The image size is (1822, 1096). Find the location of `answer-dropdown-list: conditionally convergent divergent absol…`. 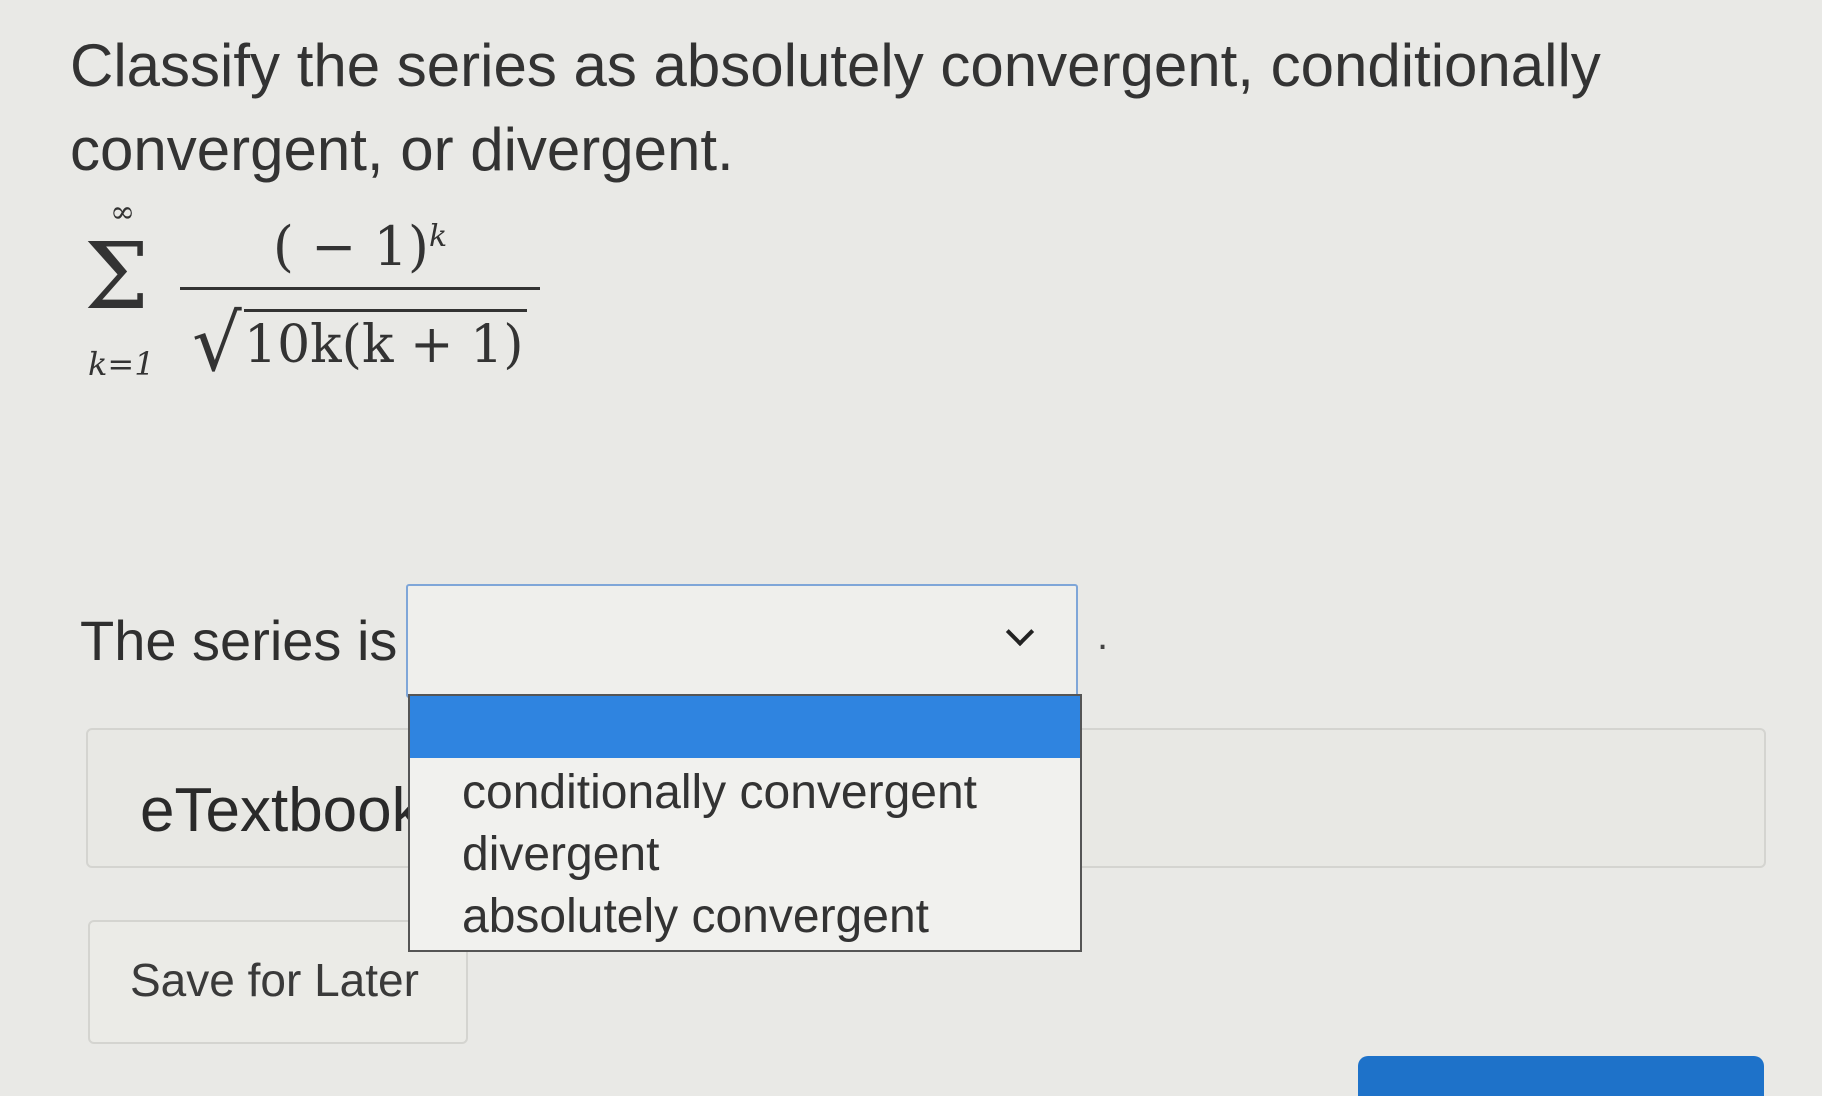

answer-dropdown-list: conditionally convergent divergent absol… is located at coordinates (745, 823).